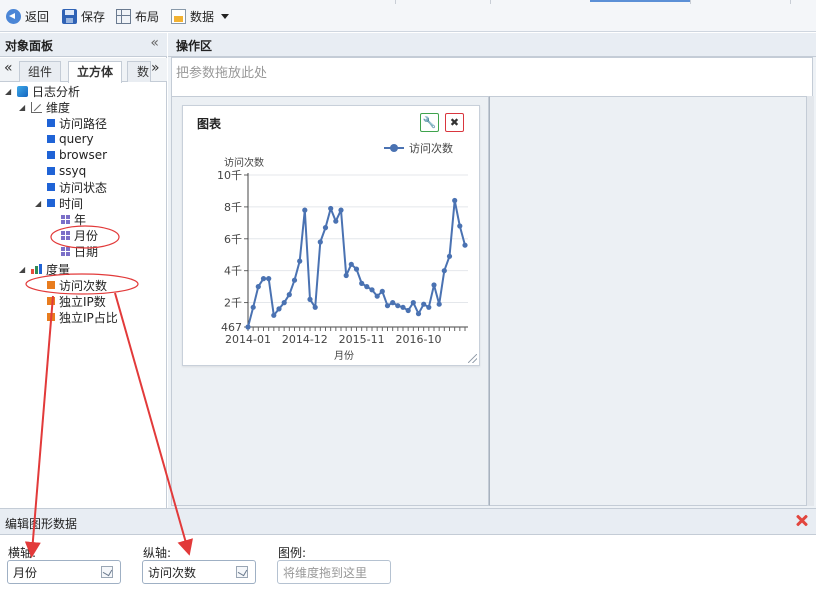 The width and height of the screenshot is (816, 606). What do you see at coordinates (83, 16) in the screenshot?
I see `save-button: 保存` at bounding box center [83, 16].